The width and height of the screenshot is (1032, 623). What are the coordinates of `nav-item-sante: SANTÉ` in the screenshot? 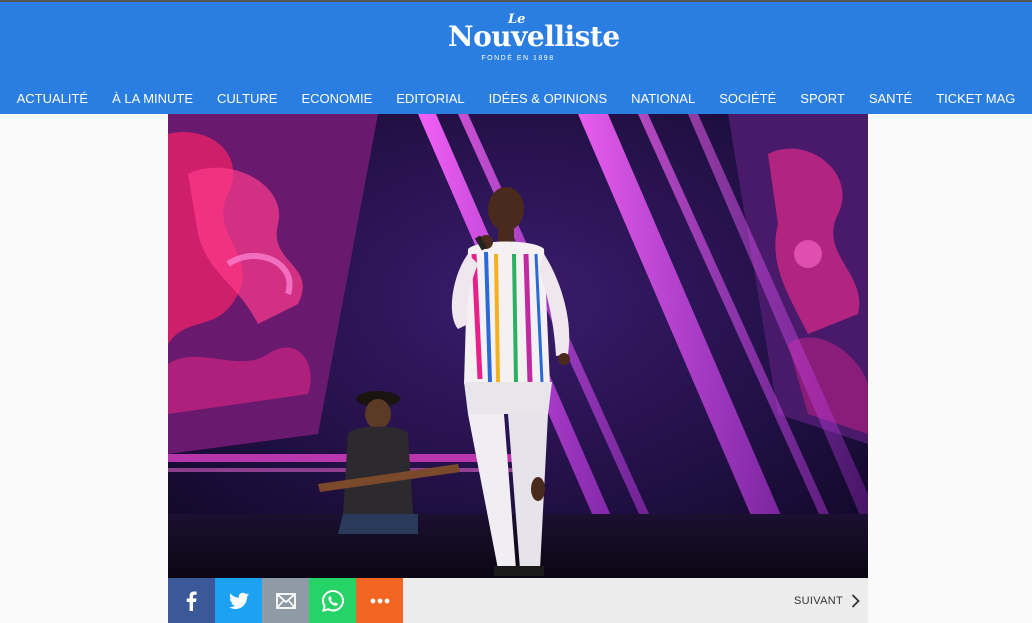 It's located at (890, 99).